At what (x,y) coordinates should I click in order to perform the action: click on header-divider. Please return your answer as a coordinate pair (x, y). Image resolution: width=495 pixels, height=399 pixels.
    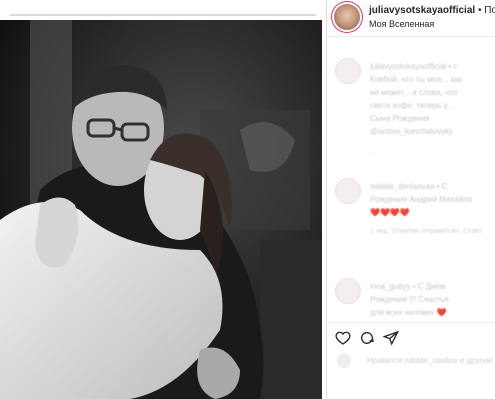
    Looking at the image, I should click on (411, 36).